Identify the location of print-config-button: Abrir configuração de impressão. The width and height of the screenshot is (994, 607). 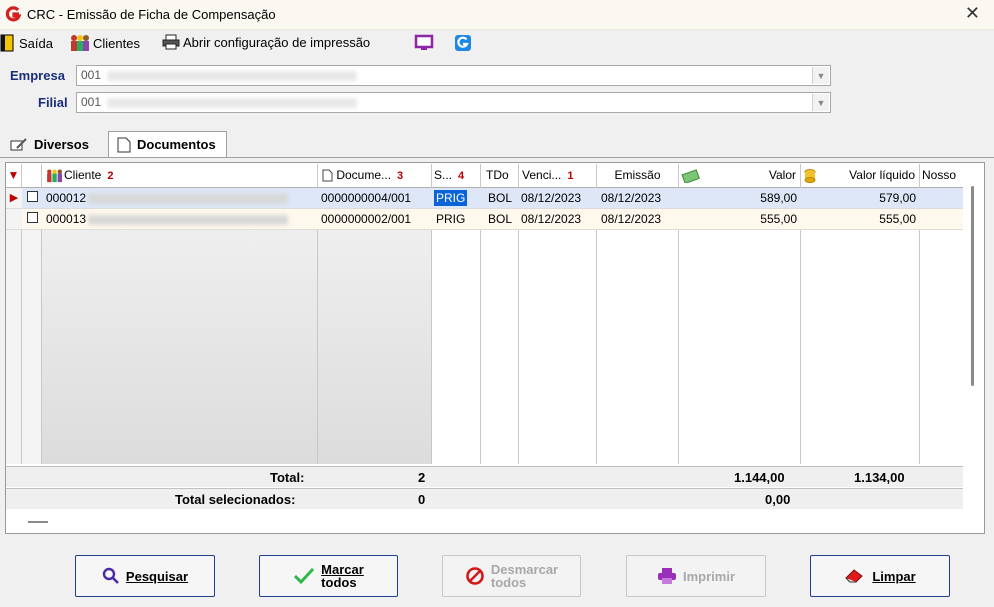
(266, 42).